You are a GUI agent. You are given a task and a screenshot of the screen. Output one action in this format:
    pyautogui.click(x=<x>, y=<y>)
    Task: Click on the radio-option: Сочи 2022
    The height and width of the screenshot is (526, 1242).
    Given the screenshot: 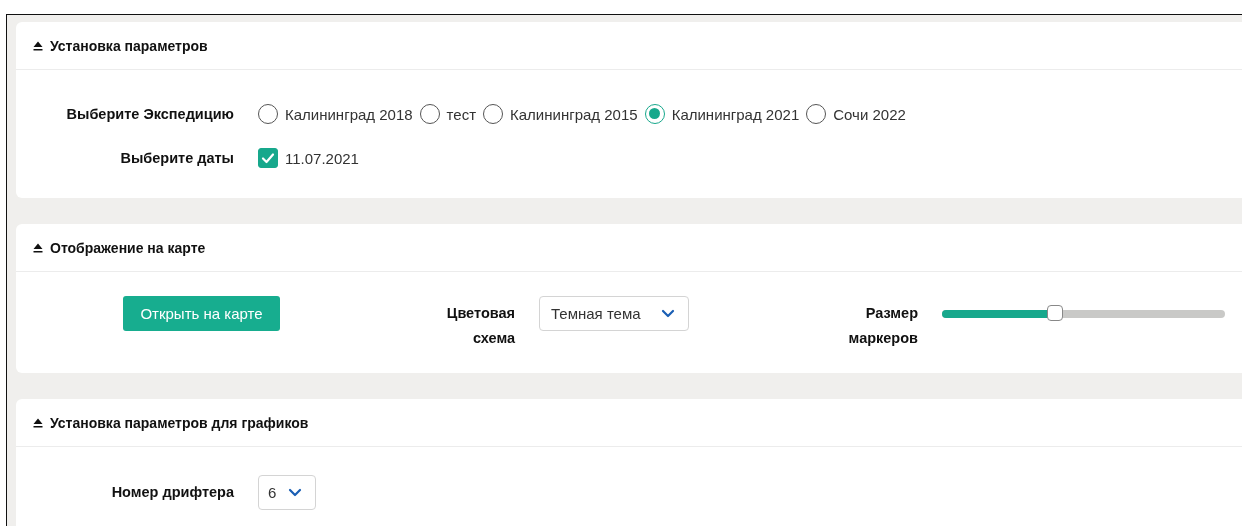 What is the action you would take?
    pyautogui.click(x=856, y=114)
    